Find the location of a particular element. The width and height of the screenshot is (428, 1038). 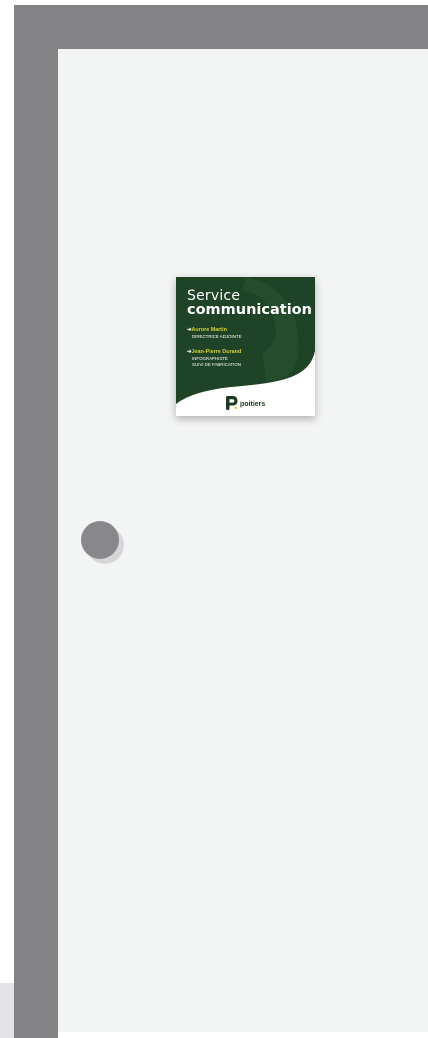

poitiers-p-logo-icon is located at coordinates (232, 403).